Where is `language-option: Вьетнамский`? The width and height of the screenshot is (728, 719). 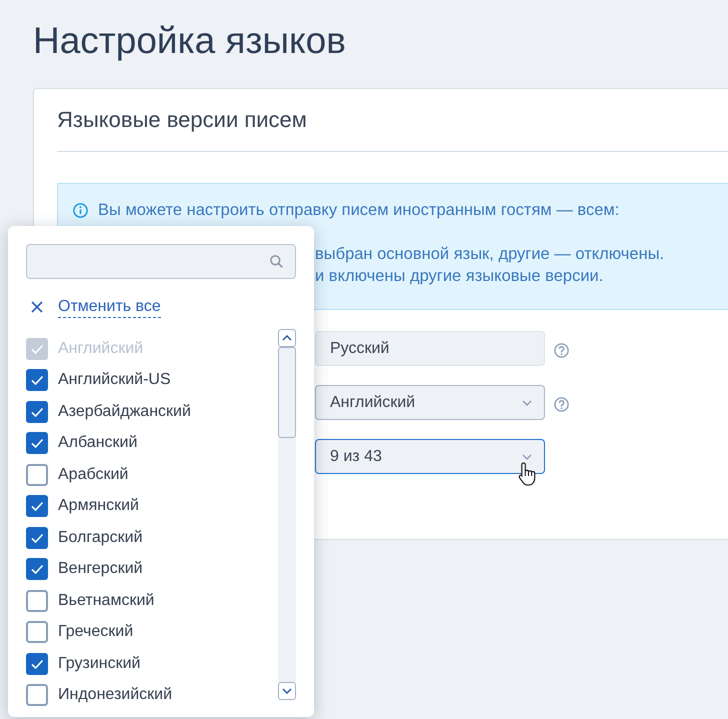
language-option: Вьетнамский is located at coordinates (106, 601).